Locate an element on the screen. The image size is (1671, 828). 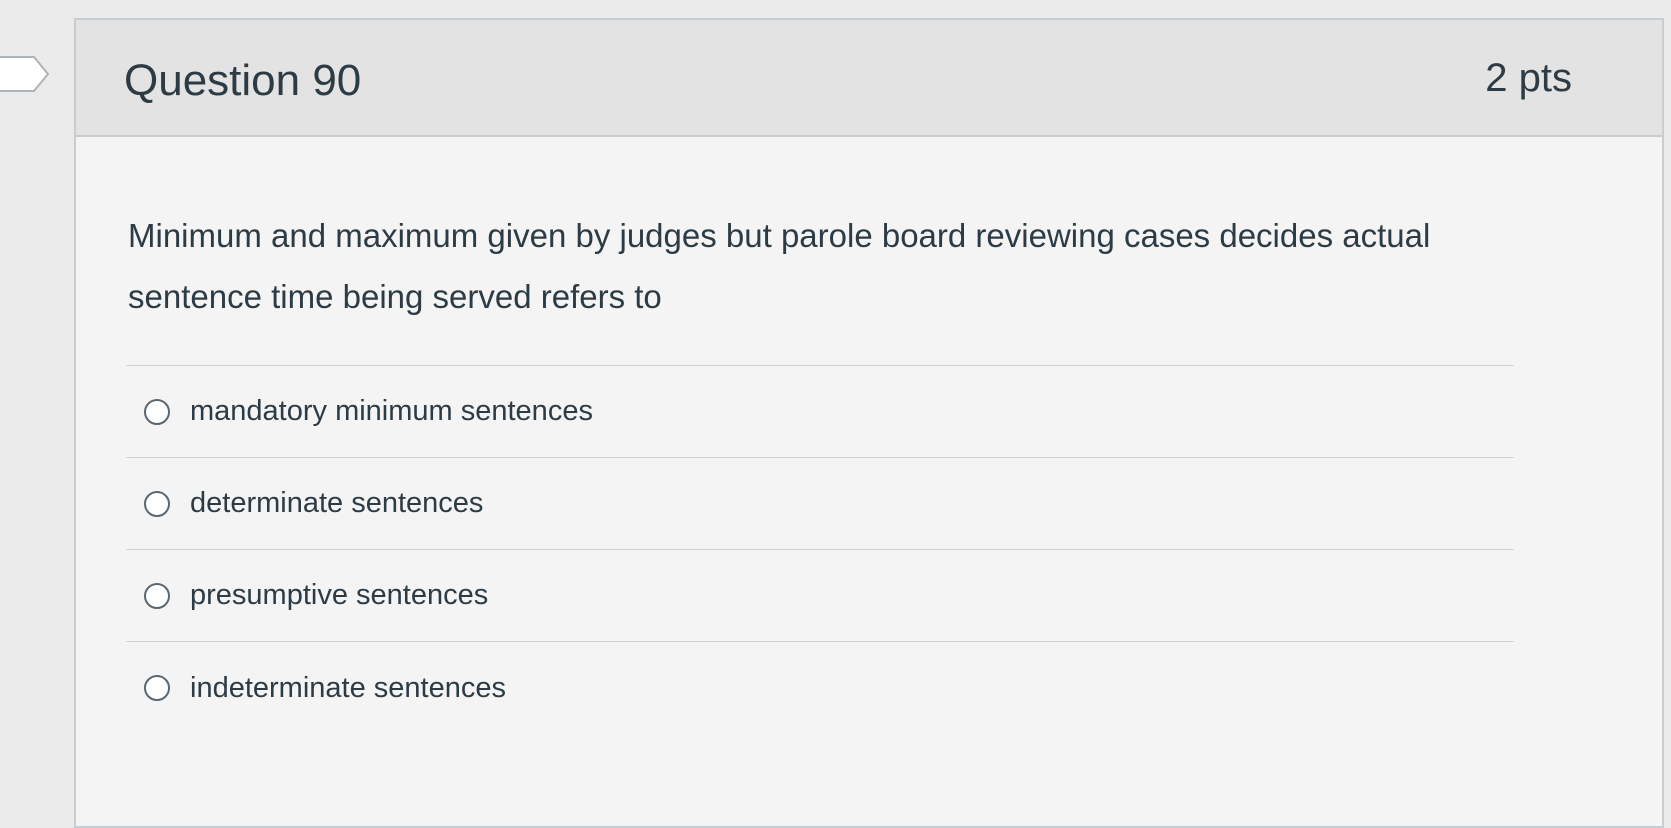
answer-option-determinate: determinate sentences is located at coordinates (820, 504).